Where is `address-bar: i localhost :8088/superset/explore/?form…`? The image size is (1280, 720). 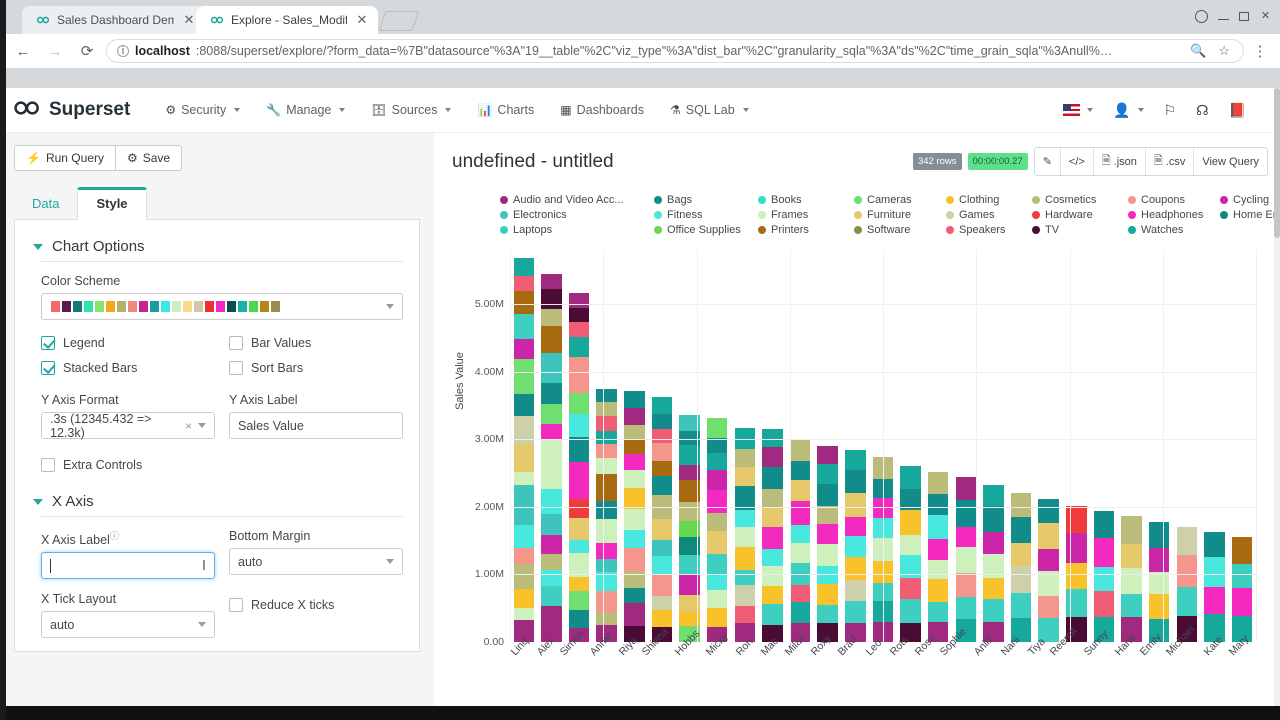
address-bar: i localhost :8088/superset/explore/?form… is located at coordinates (675, 51).